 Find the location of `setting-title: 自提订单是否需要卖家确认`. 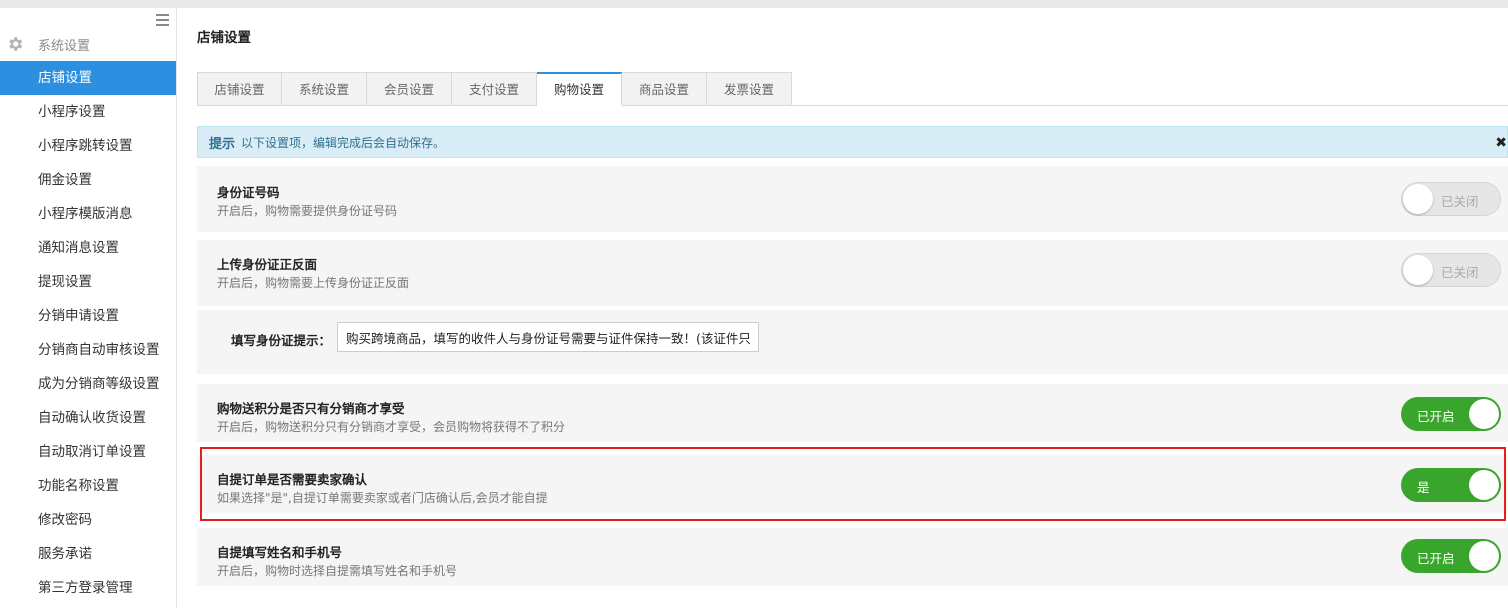

setting-title: 自提订单是否需要卖家确认 is located at coordinates (292, 479).